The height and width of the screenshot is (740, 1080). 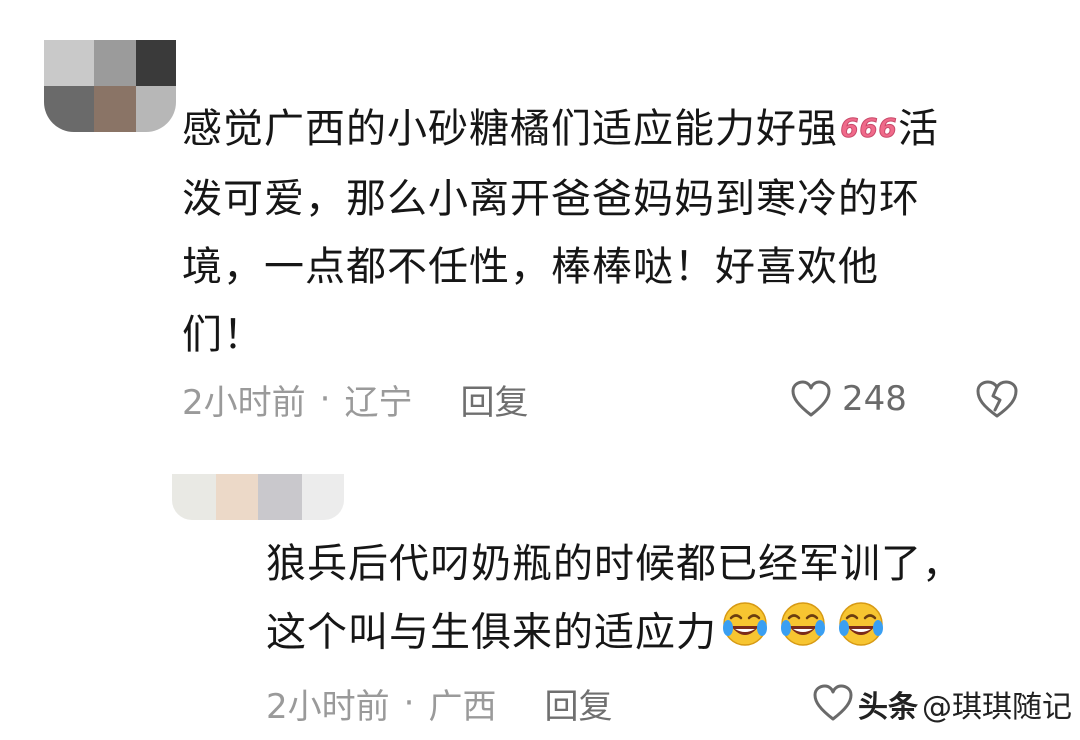 I want to click on comment-meta: 2小时前 · 广西 回复, so click(x=439, y=703).